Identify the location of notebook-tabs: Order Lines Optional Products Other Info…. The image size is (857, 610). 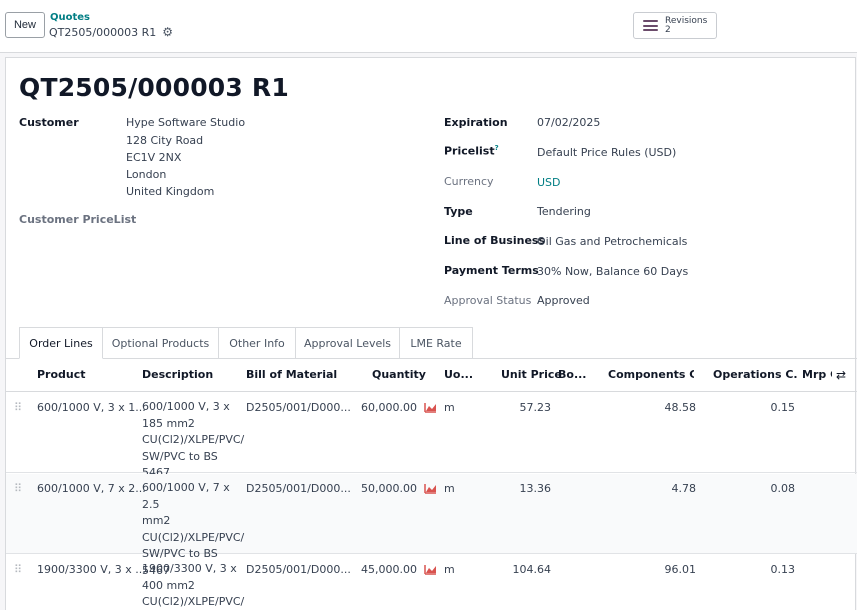
(246, 343).